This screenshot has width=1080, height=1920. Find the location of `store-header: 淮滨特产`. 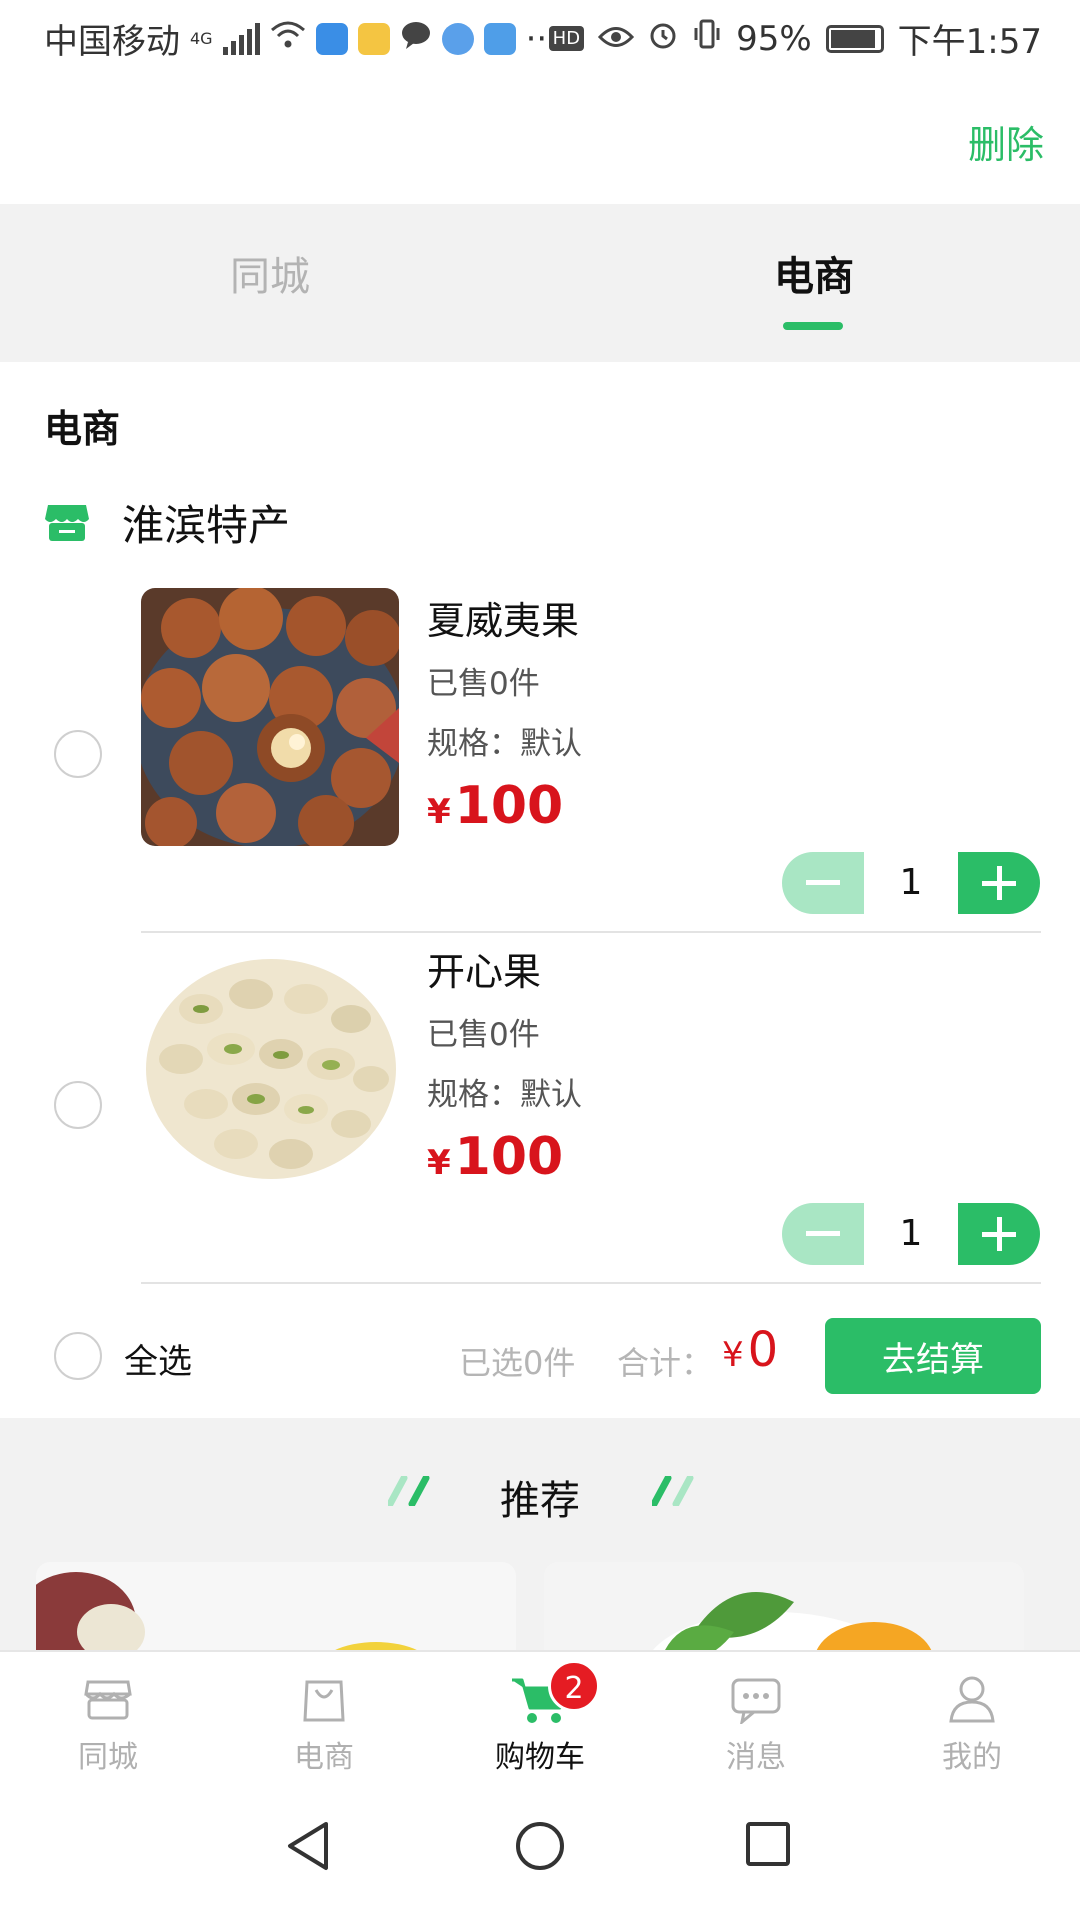

store-header: 淮滨特产 is located at coordinates (167, 522).